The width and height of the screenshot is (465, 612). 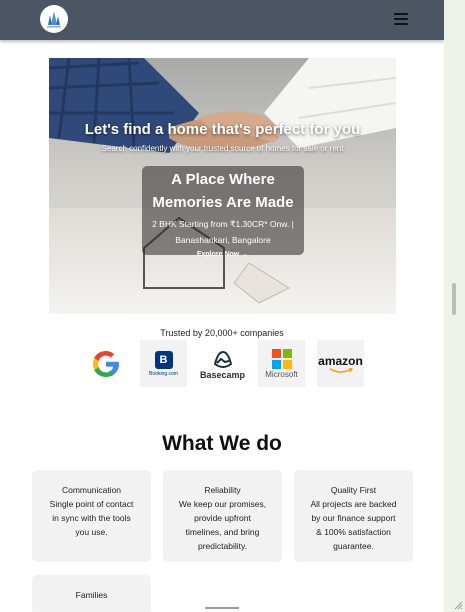 What do you see at coordinates (163, 363) in the screenshot?
I see `booking-logo-icon: B Booking.com` at bounding box center [163, 363].